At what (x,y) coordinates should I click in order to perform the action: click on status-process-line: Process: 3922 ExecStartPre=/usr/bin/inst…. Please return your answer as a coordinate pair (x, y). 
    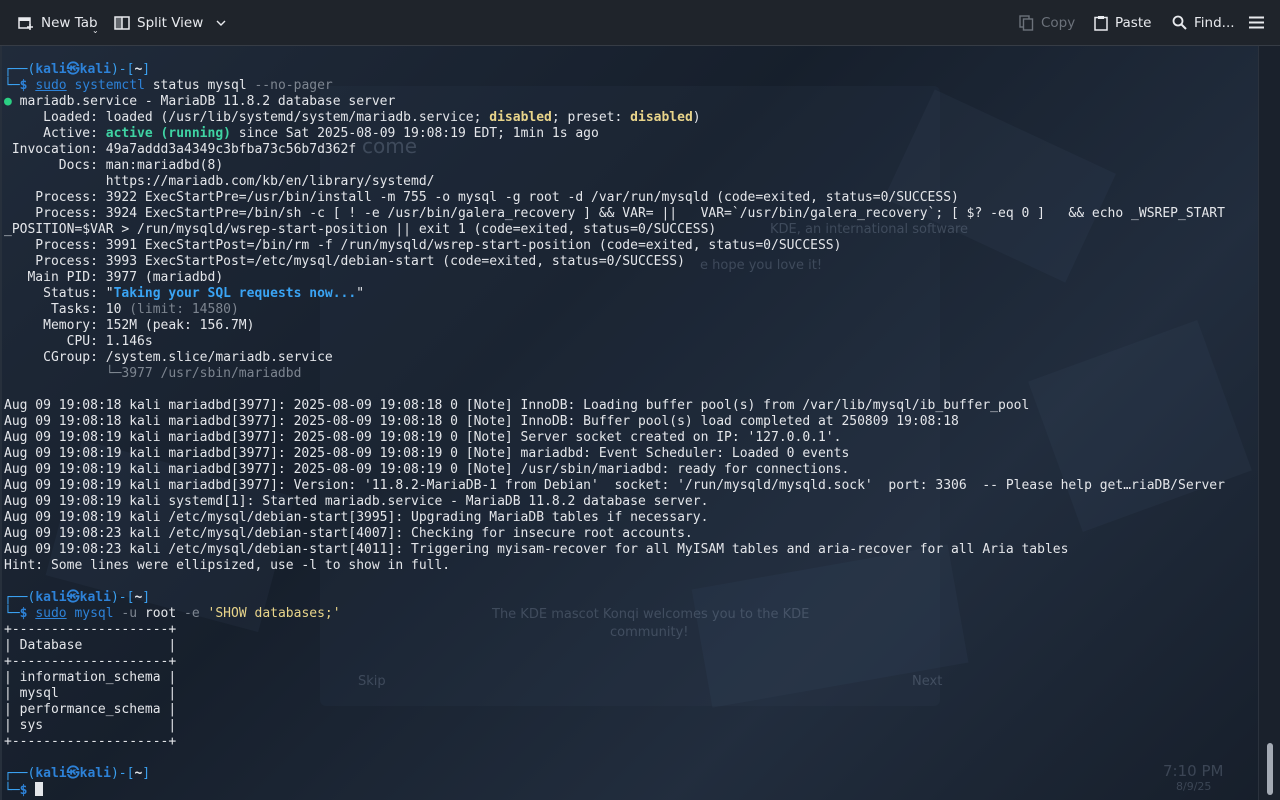
    Looking at the image, I should click on (481, 197).